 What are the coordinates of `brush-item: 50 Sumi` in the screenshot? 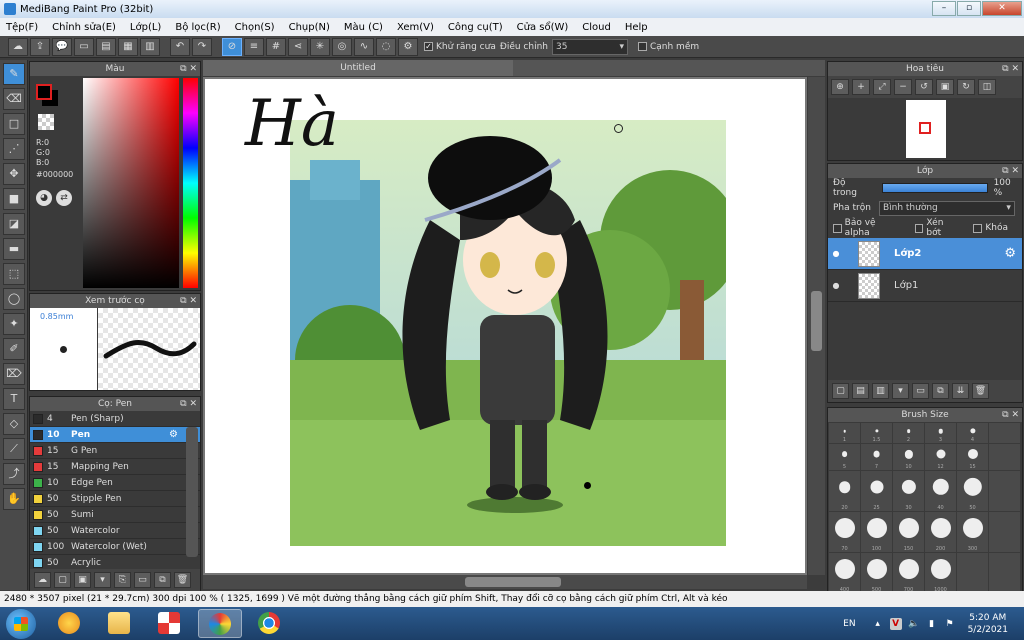 It's located at (115, 515).